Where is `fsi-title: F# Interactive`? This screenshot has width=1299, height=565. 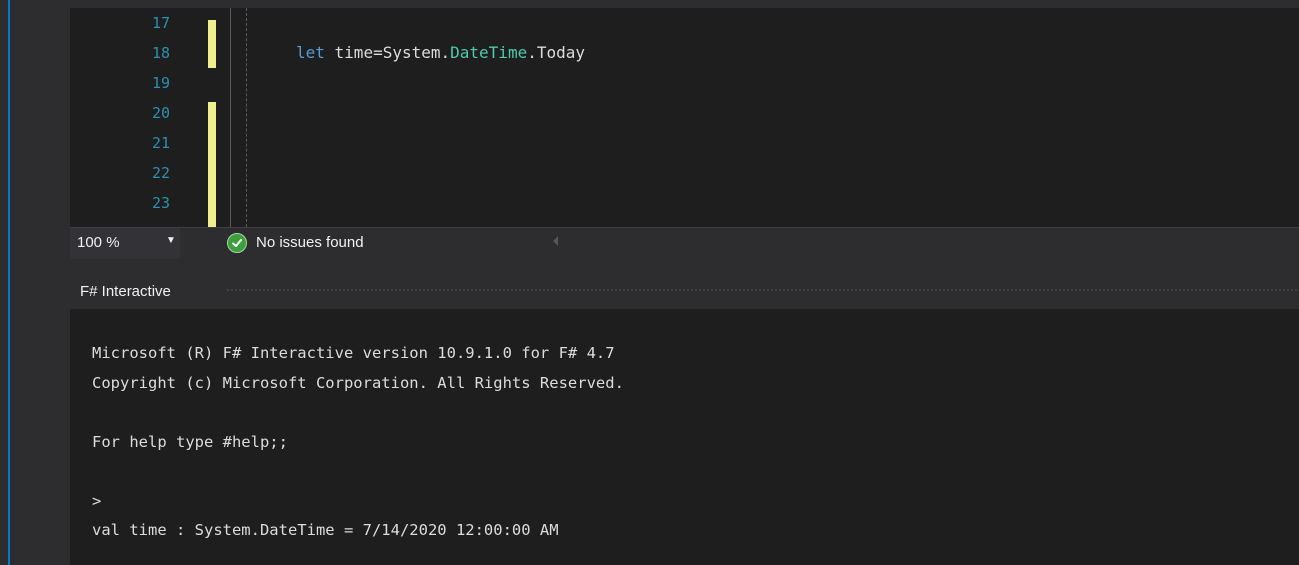
fsi-title: F# Interactive is located at coordinates (125, 291).